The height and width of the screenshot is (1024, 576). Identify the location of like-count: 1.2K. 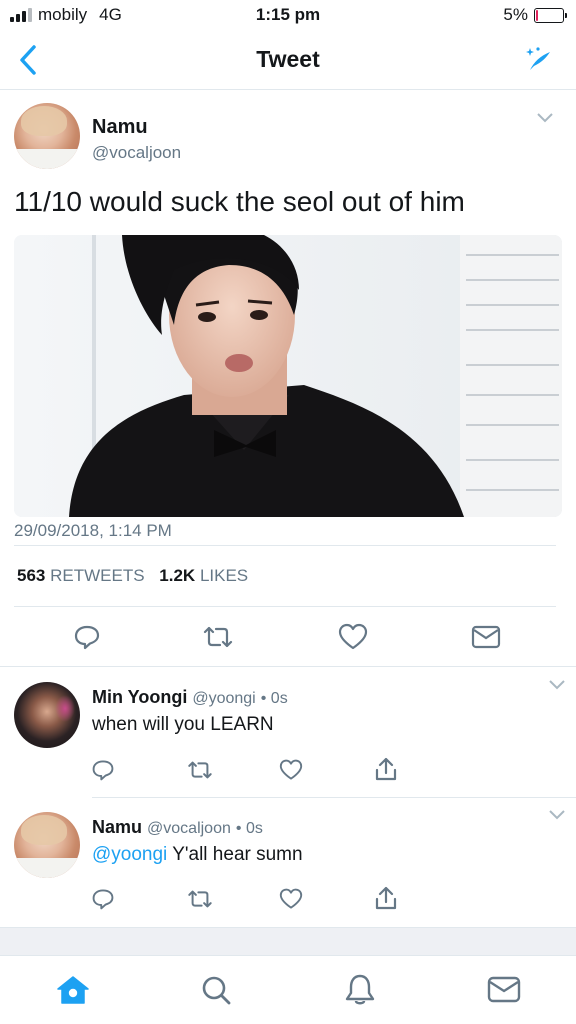
(177, 575).